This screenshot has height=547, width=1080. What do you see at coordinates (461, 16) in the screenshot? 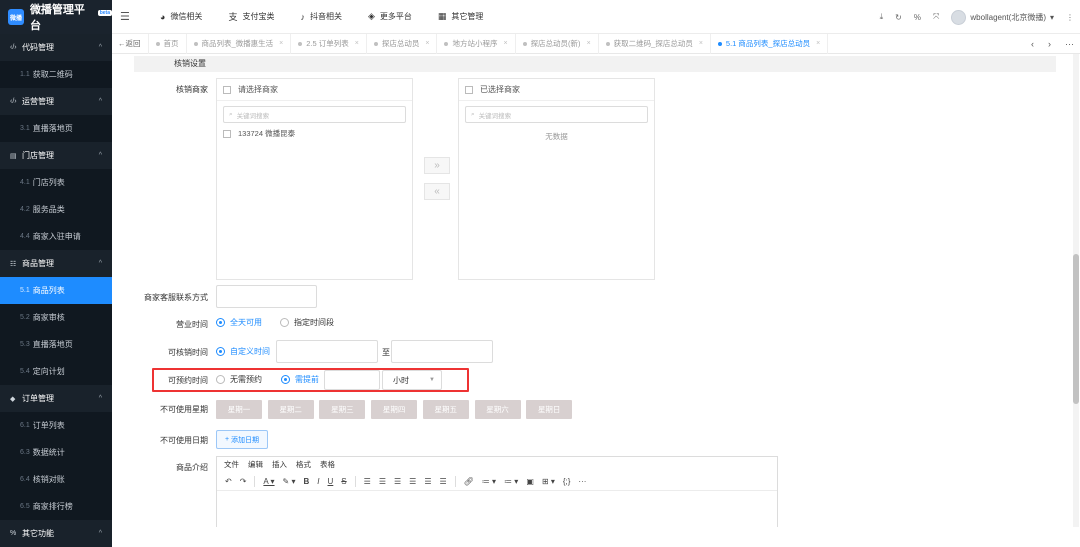
I see `top-menu-item: ▦ 其它管理` at bounding box center [461, 16].